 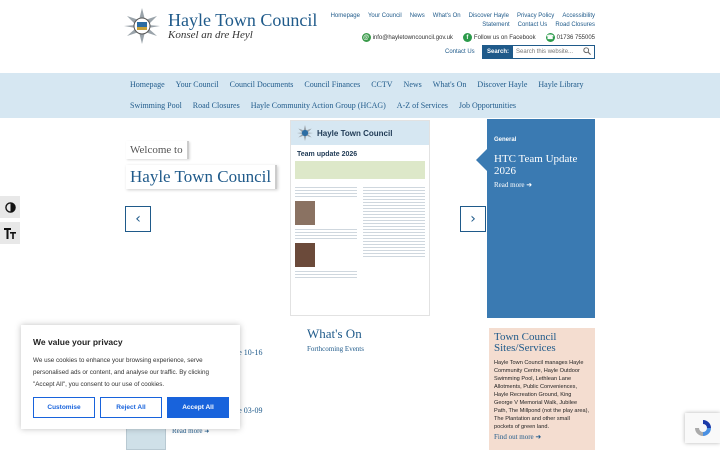 What do you see at coordinates (525, 342) in the screenshot?
I see `sites-title: Town Council Sites/Services` at bounding box center [525, 342].